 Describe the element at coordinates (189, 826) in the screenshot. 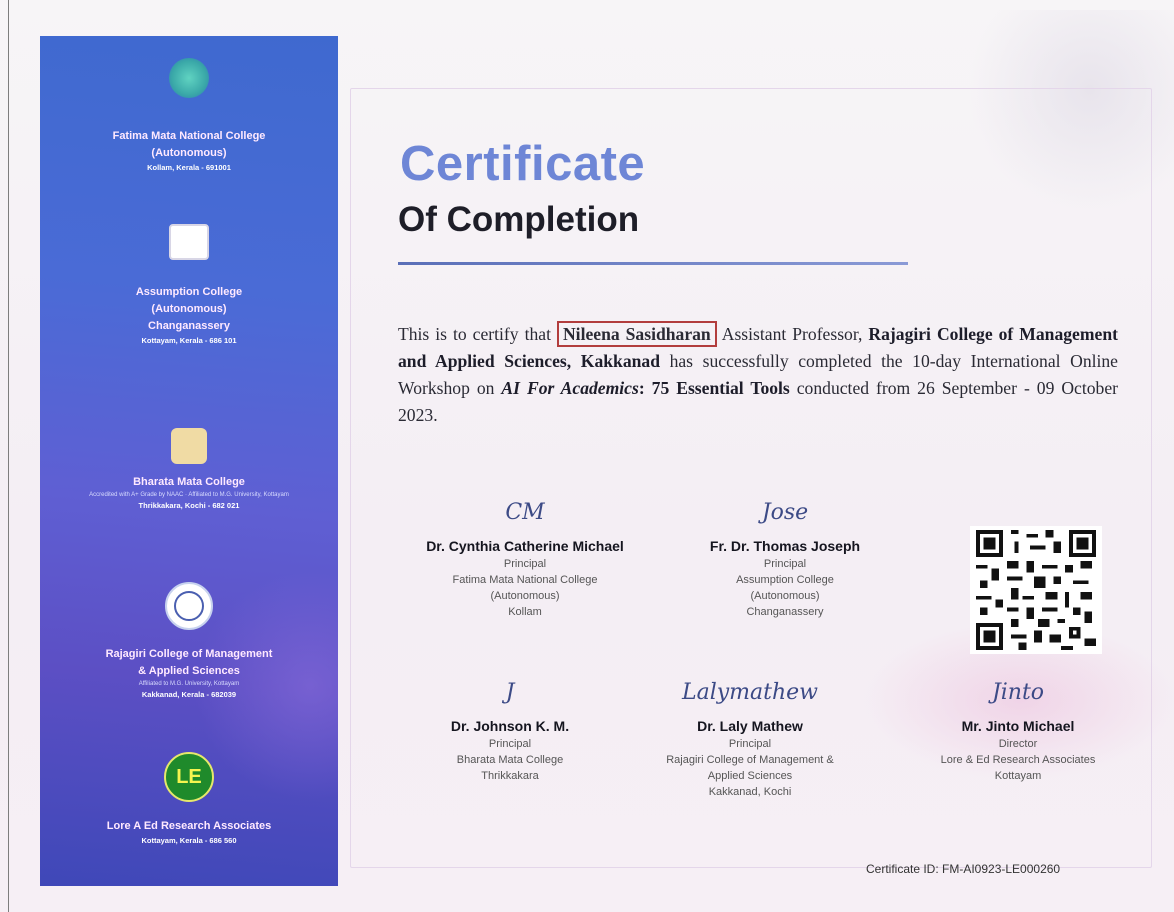

I see `institution-name: Lore A Ed Research Associates` at that location.